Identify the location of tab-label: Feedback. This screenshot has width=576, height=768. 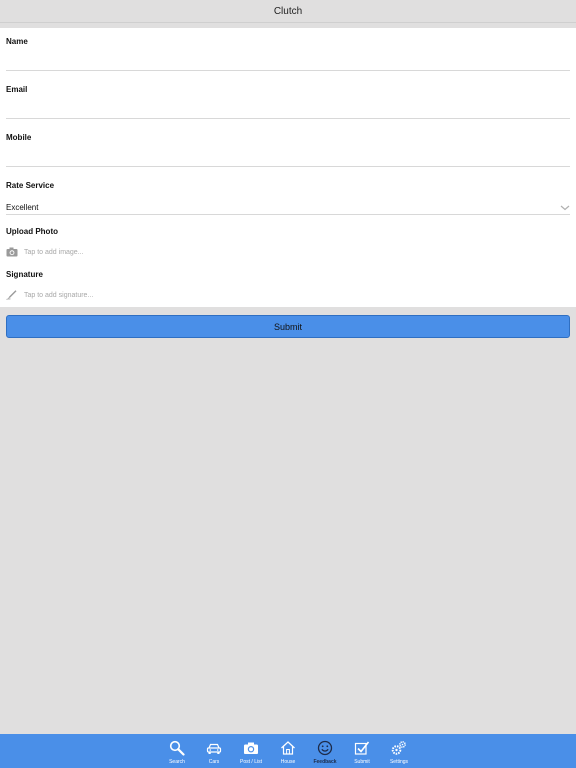
(325, 762).